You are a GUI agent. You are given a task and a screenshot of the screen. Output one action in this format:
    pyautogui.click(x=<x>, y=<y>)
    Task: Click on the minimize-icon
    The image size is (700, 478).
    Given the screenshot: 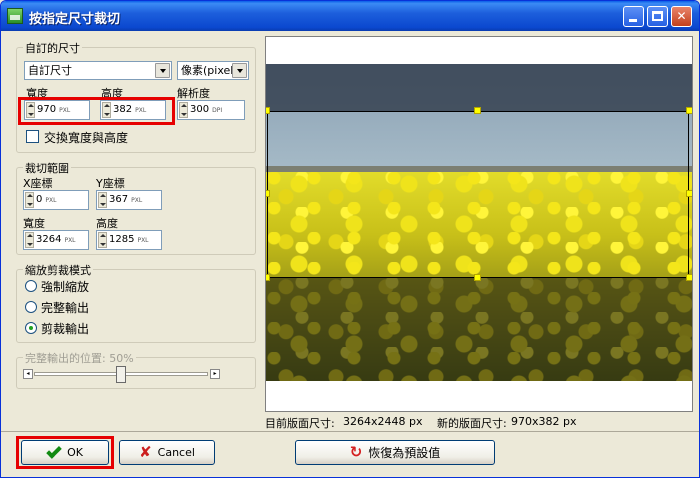 What is the action you would take?
    pyautogui.click(x=633, y=20)
    